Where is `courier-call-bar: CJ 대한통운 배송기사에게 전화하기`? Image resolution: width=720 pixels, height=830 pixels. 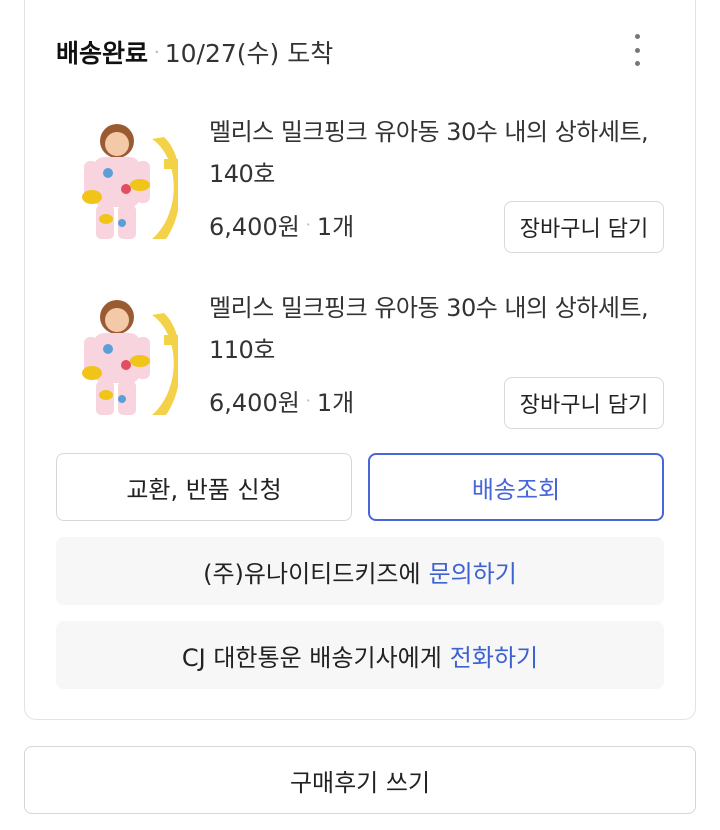
courier-call-bar: CJ 대한통운 배송기사에게 전화하기 is located at coordinates (360, 655).